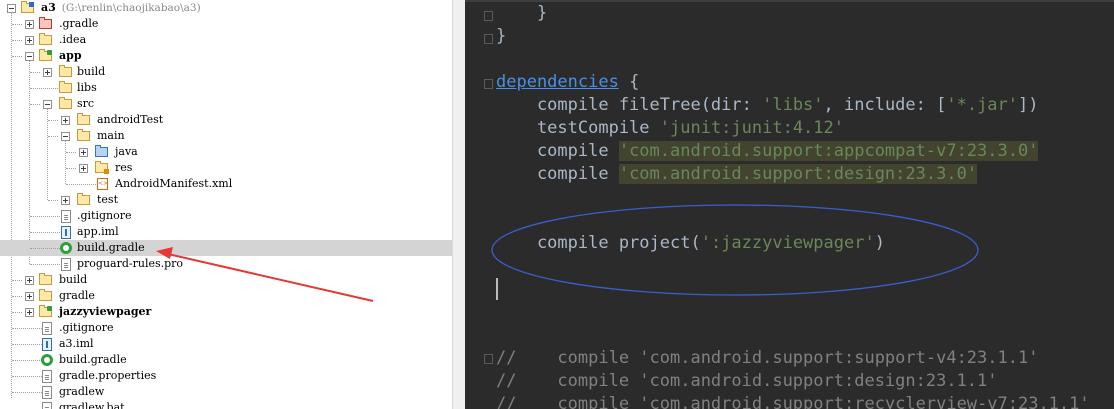 This screenshot has width=1114, height=409. Describe the element at coordinates (226, 248) in the screenshot. I see `tree-row-app-build-gradle: build.gradle` at that location.